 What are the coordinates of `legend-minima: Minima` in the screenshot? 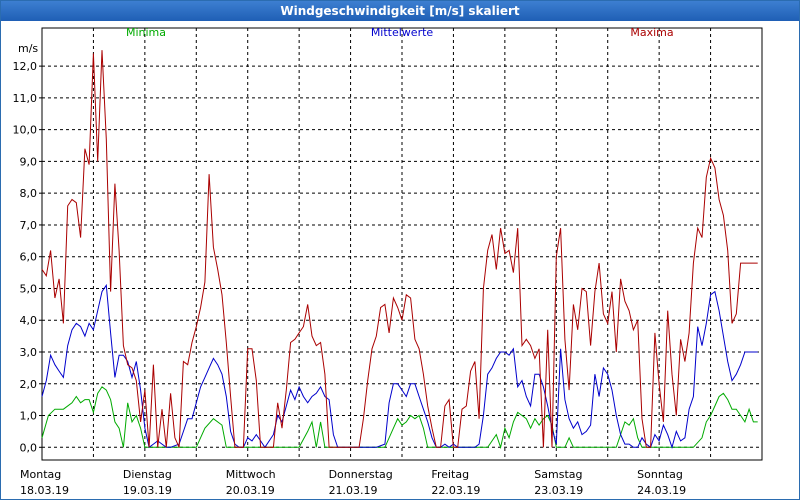 It's located at (146, 32).